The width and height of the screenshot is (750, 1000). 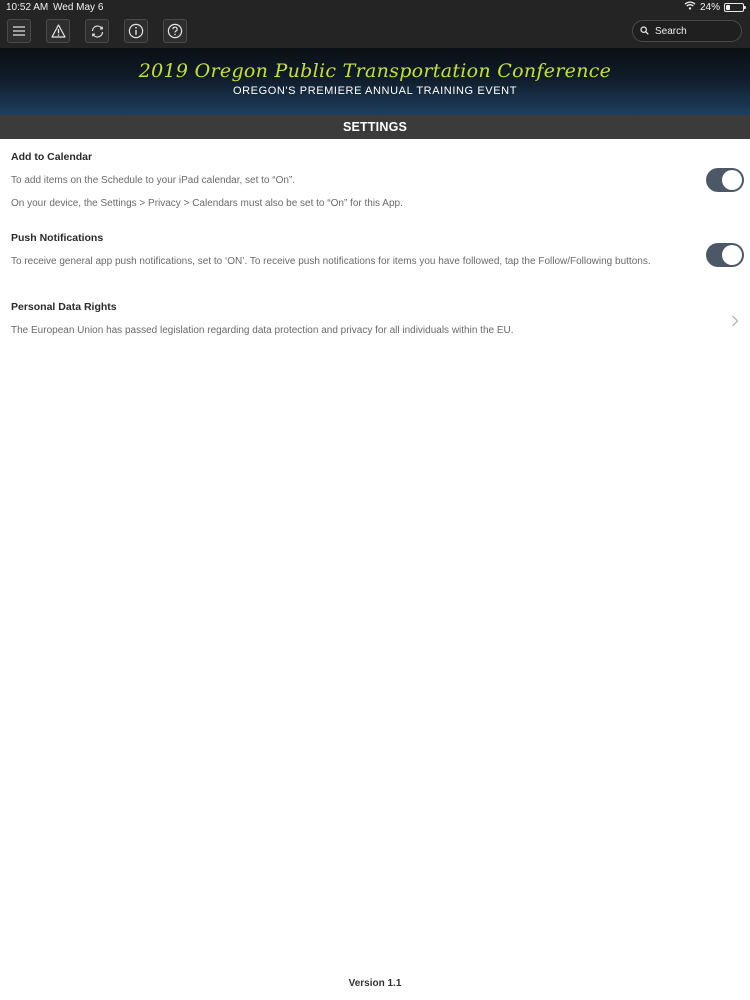 What do you see at coordinates (57, 238) in the screenshot?
I see `push-section-title: Push Notifications` at bounding box center [57, 238].